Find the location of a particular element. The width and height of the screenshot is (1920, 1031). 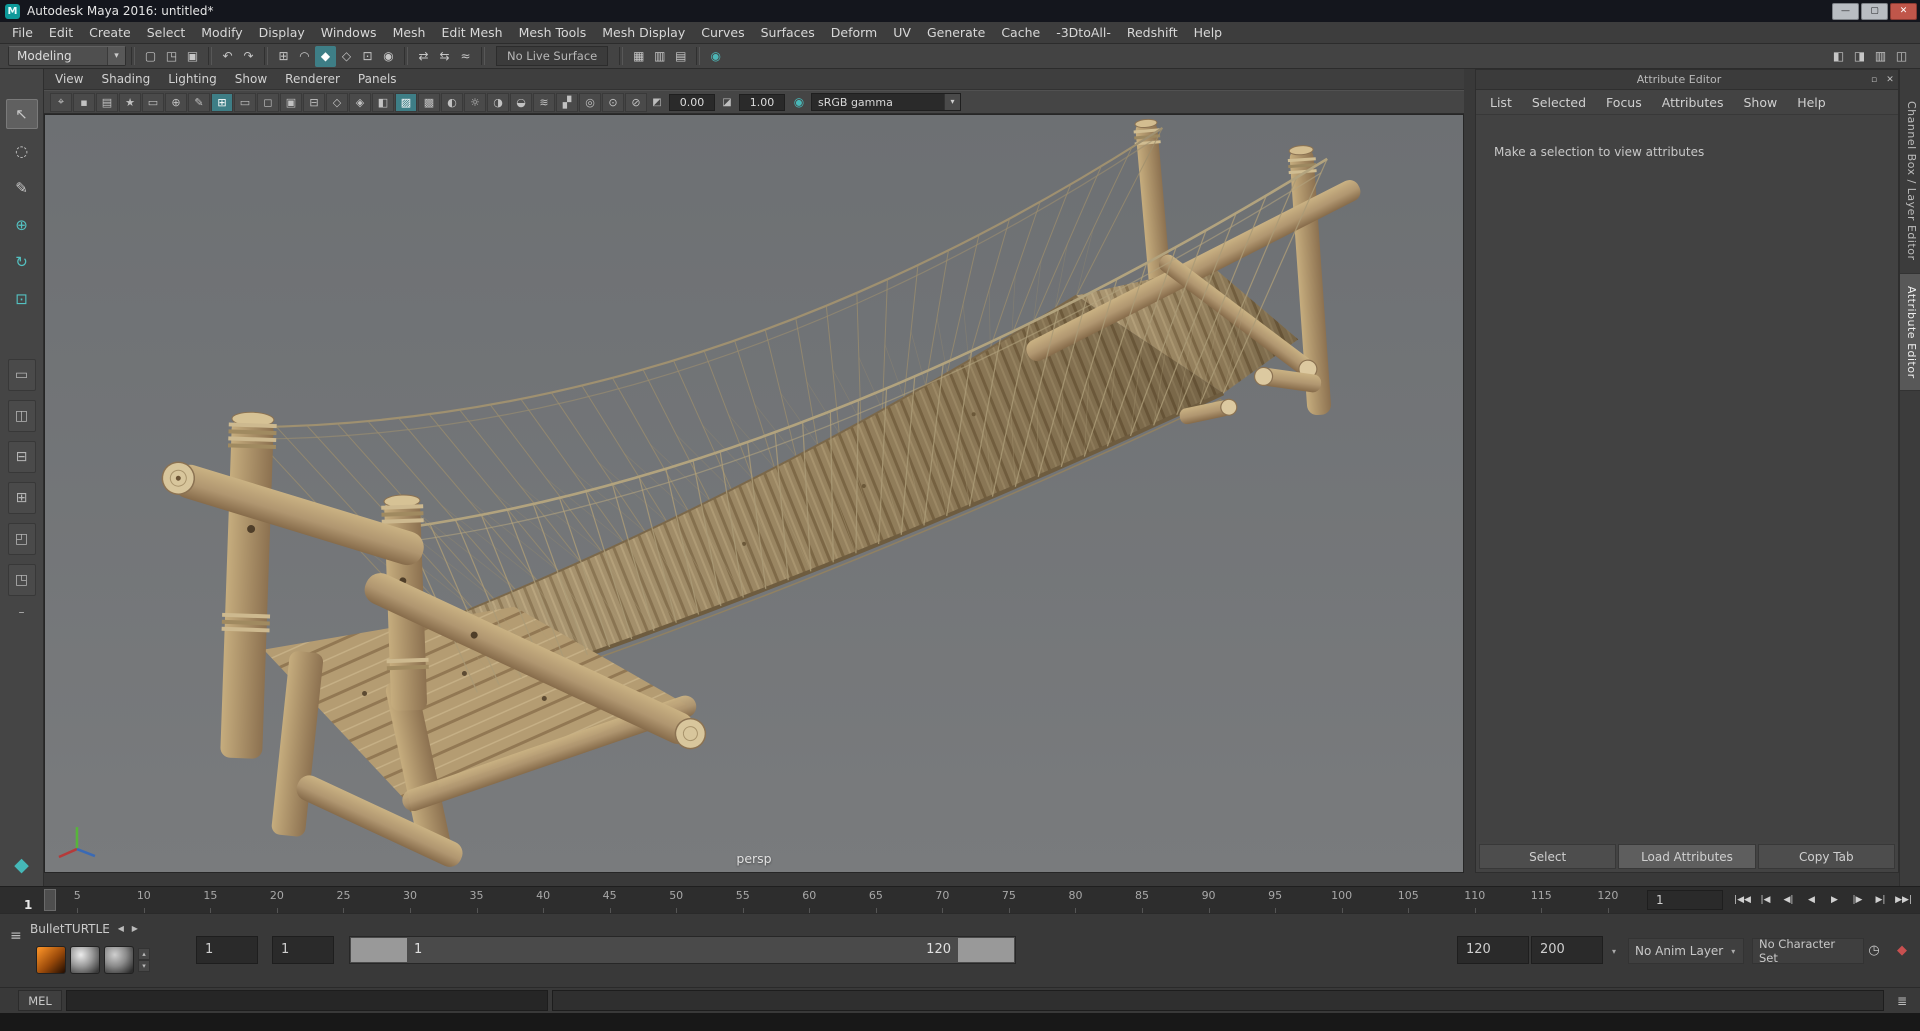

toggle-attribute-editor-icon: ◨ is located at coordinates (1859, 56).